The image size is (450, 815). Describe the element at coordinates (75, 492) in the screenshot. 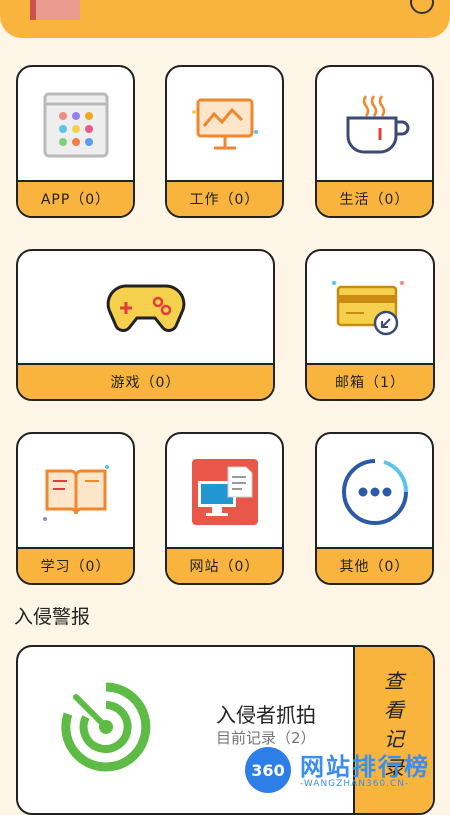

I see `open-book-icon` at that location.